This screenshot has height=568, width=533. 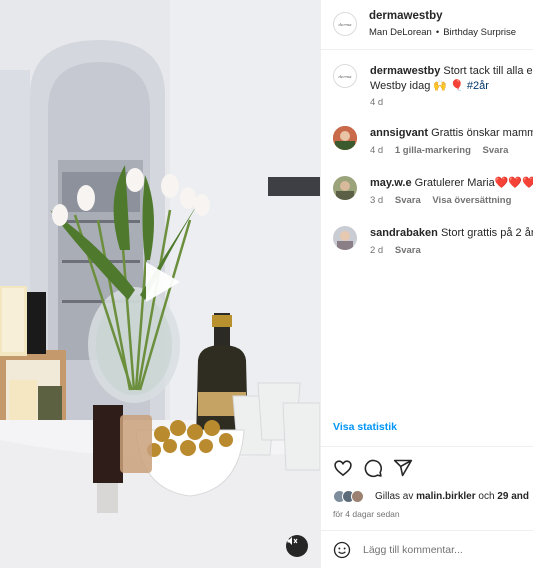 I want to click on likes-conjunction: och, so click(x=486, y=496).